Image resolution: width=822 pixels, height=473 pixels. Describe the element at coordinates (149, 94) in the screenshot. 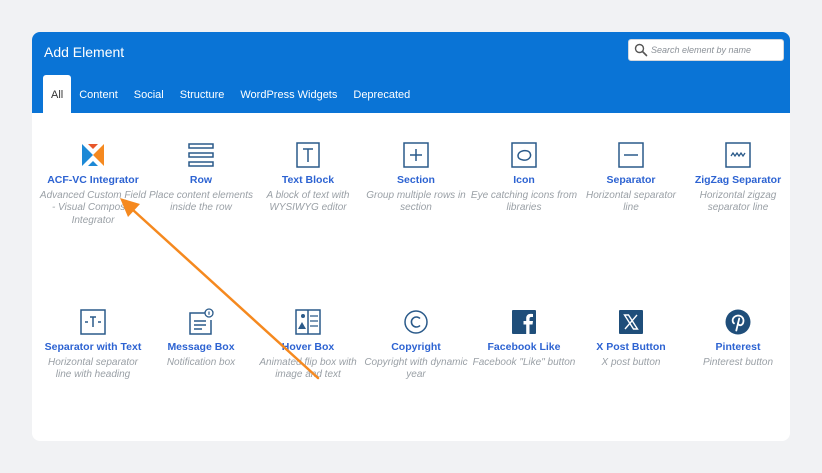

I see `tab-social: Social` at that location.